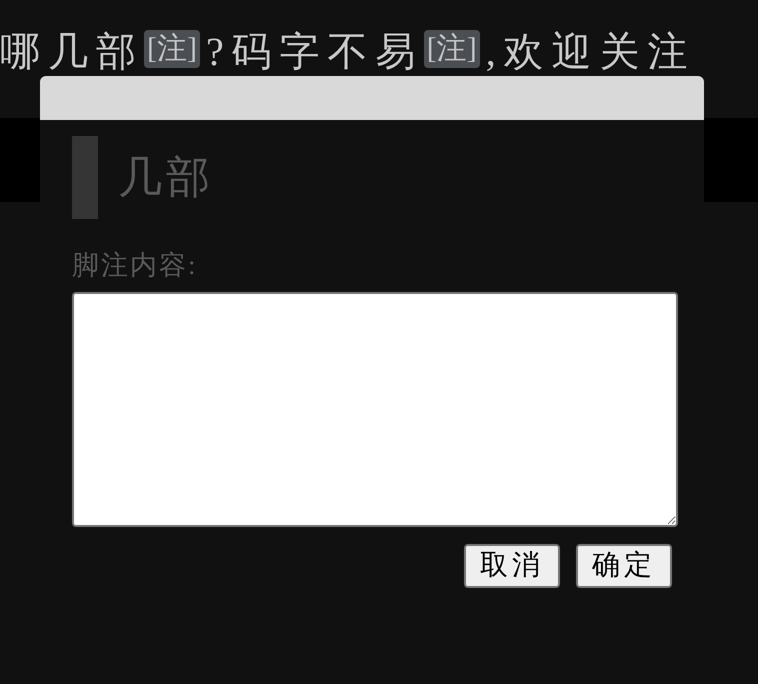  What do you see at coordinates (135, 265) in the screenshot?
I see `field-label: 脚注内容:` at bounding box center [135, 265].